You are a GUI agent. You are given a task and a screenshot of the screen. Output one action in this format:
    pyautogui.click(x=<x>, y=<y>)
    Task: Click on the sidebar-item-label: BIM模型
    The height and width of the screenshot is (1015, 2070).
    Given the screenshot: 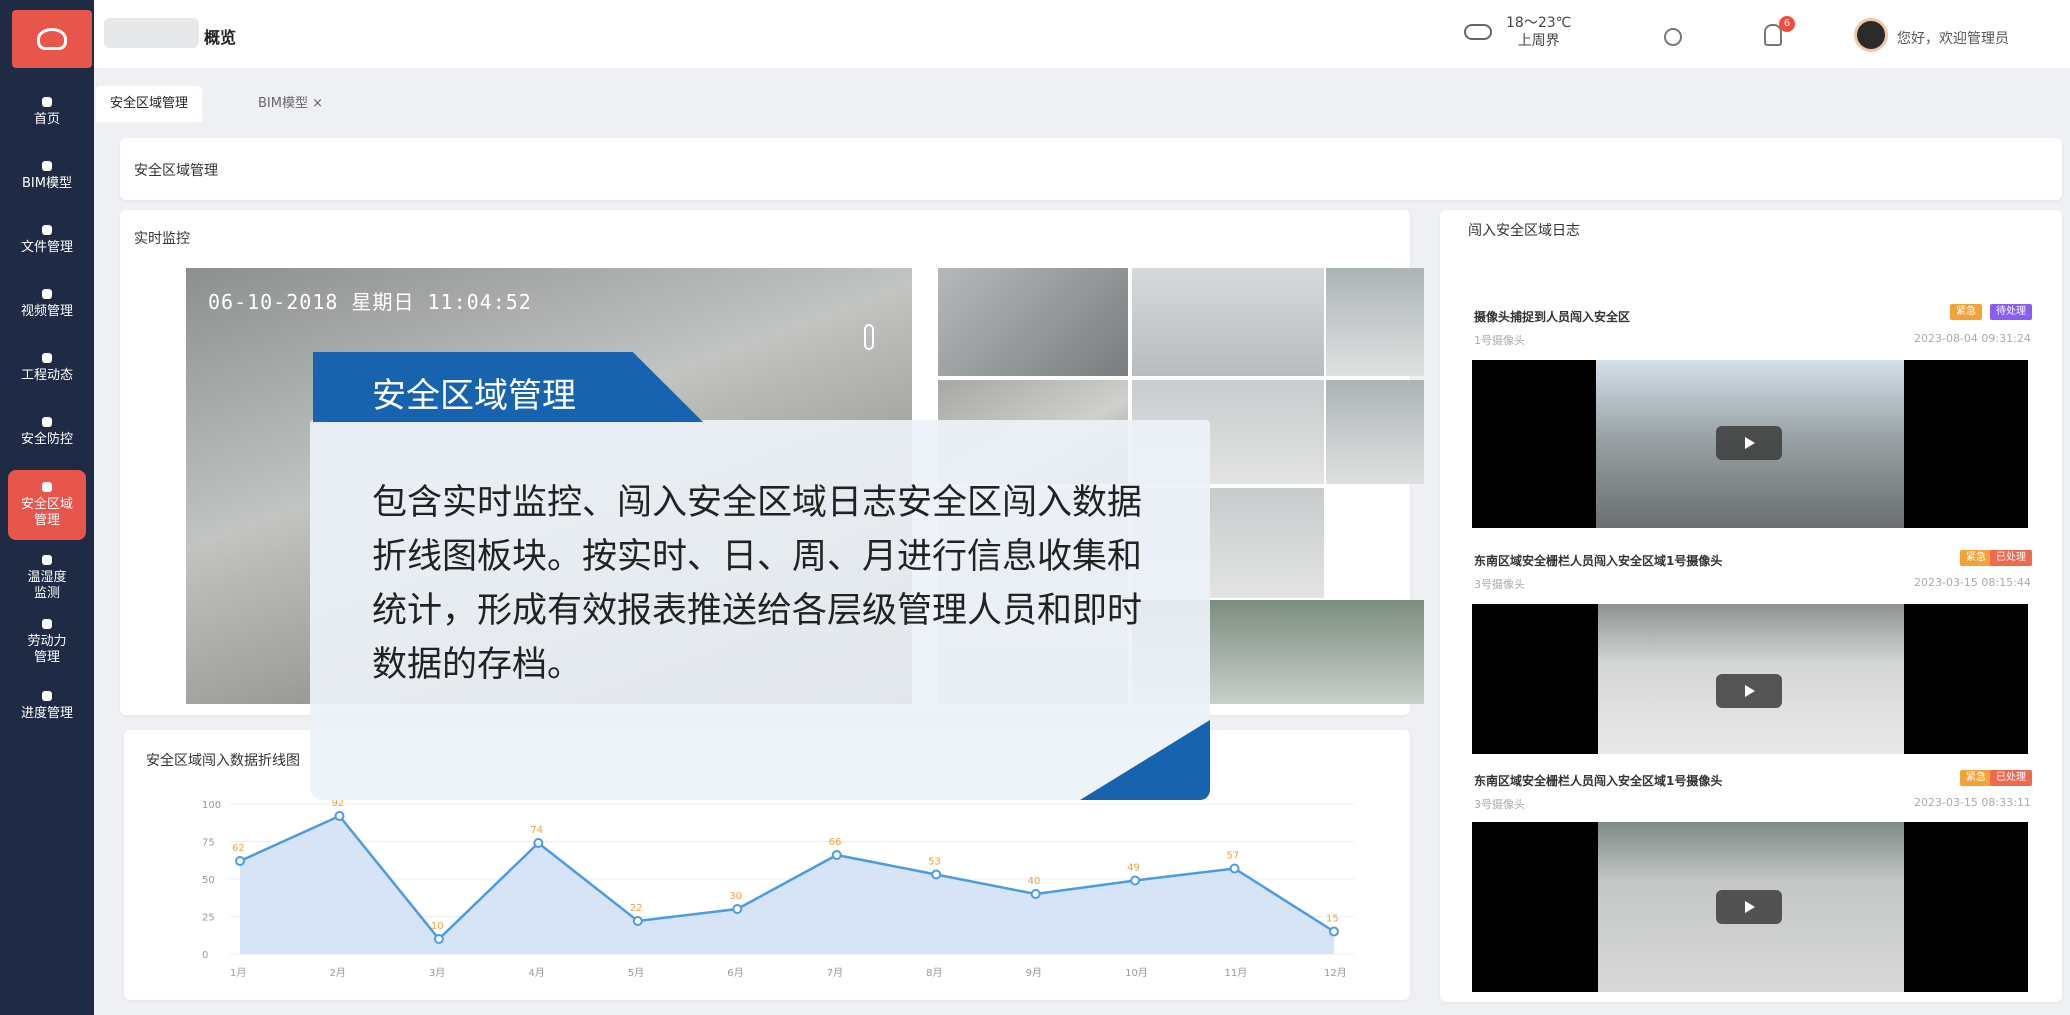 What is the action you would take?
    pyautogui.click(x=47, y=183)
    